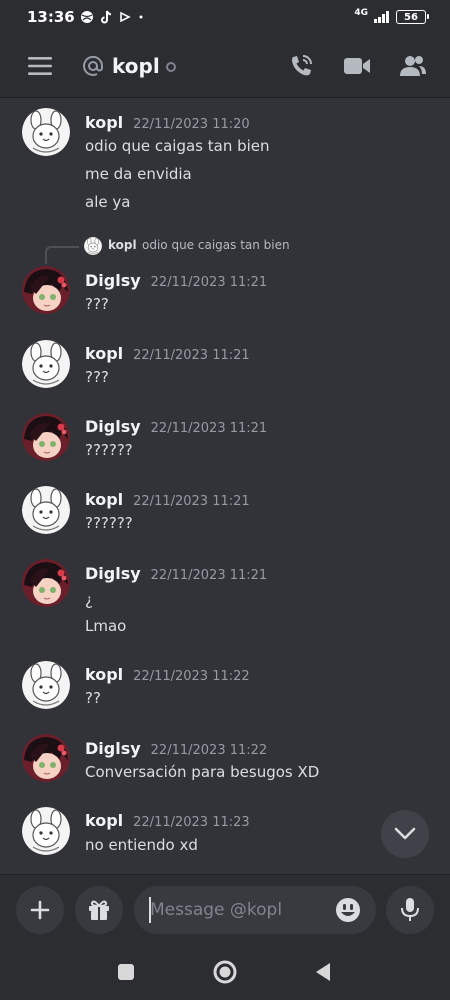 This screenshot has width=450, height=1000. I want to click on chat-header: kopl, so click(225, 66).